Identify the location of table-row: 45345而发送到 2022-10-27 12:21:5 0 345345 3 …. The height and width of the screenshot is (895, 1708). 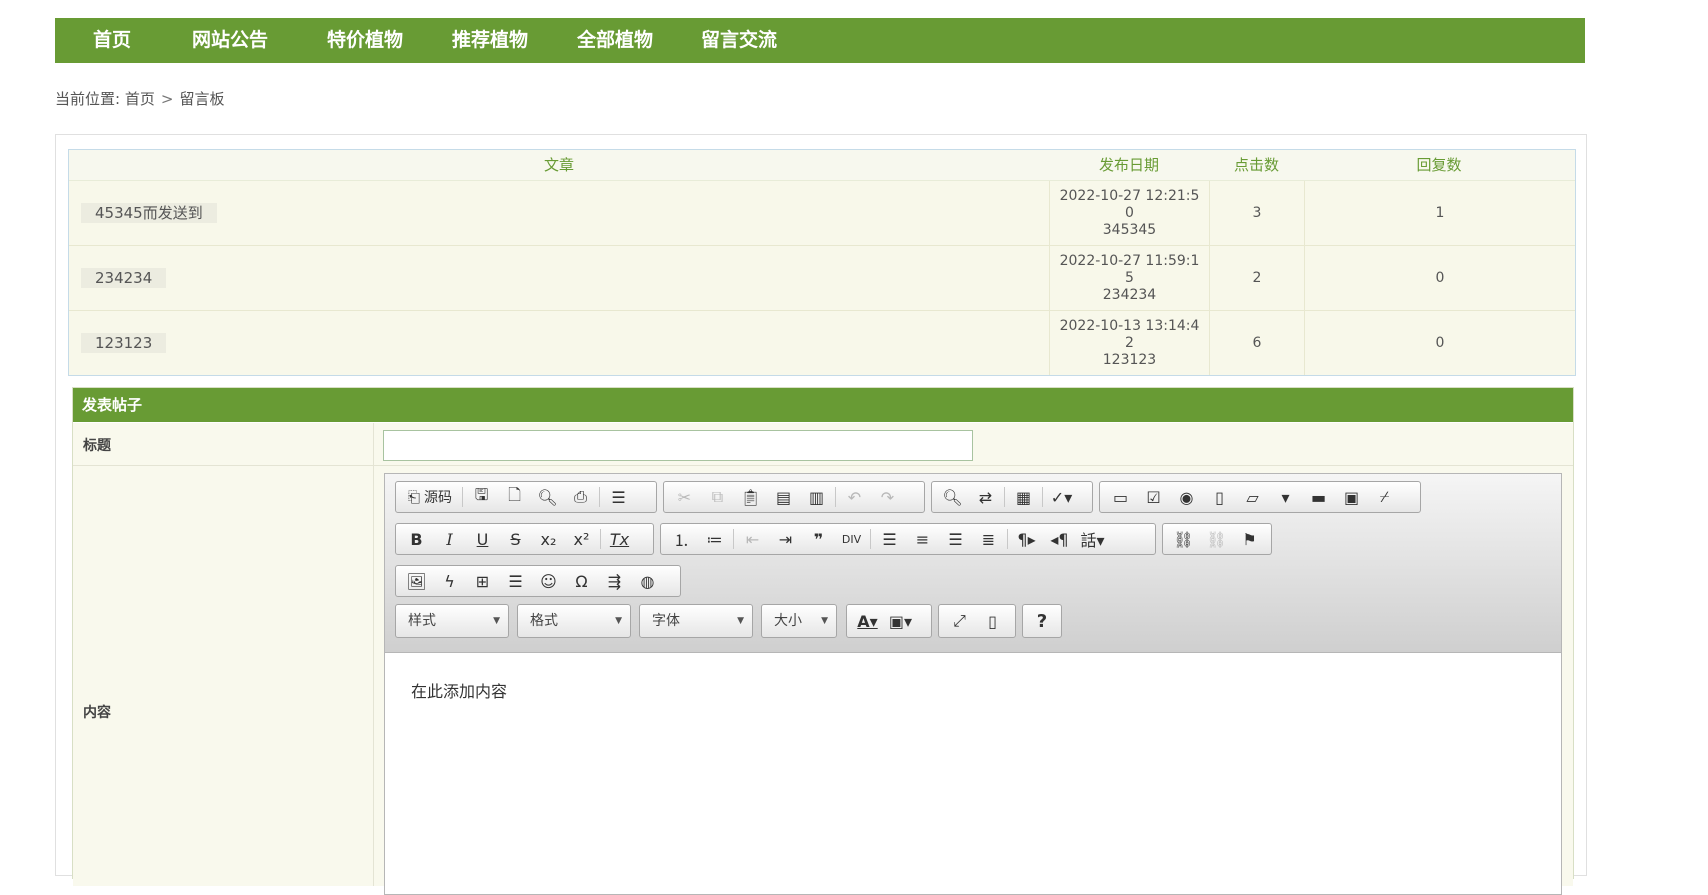
(822, 213).